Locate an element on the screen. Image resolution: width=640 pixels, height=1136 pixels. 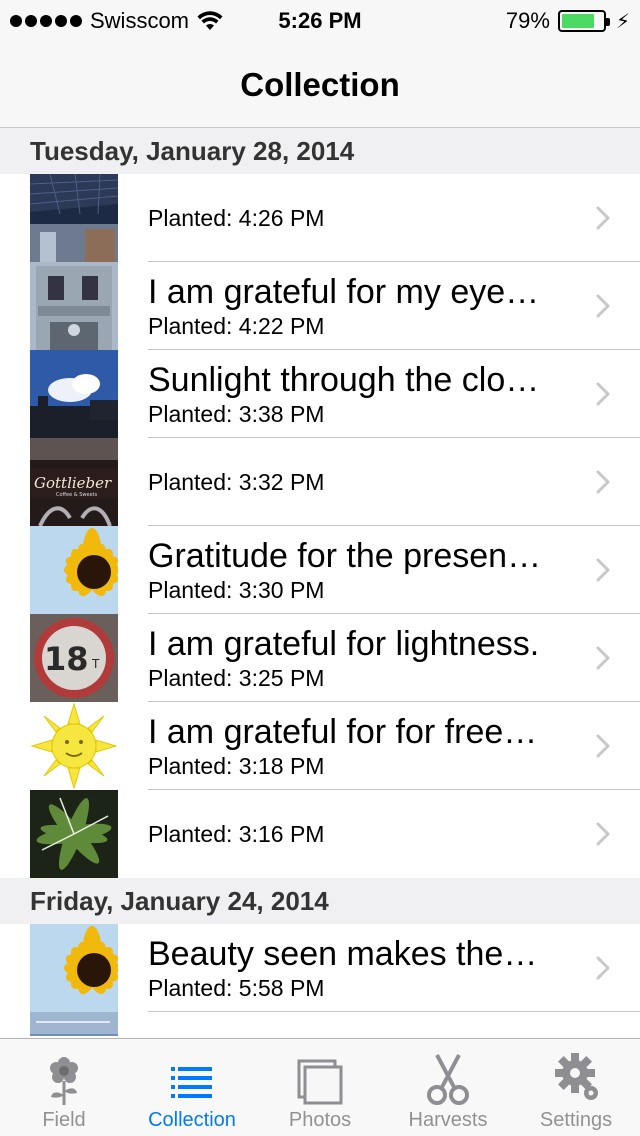
tab-field: Field is located at coordinates (64, 1087).